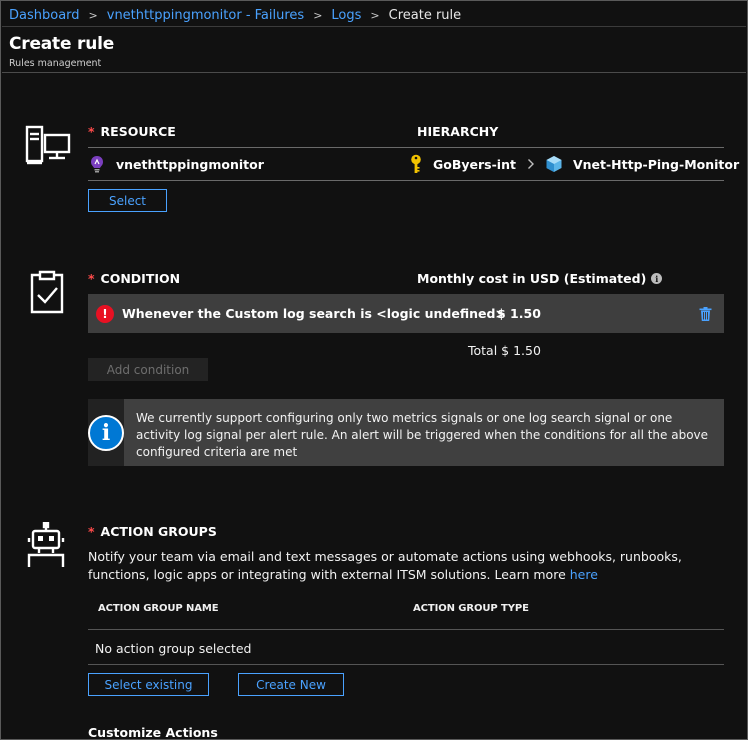 This screenshot has height=740, width=748. Describe the element at coordinates (152, 531) in the screenshot. I see `action-groups-label: * ACTION GROUPS` at that location.